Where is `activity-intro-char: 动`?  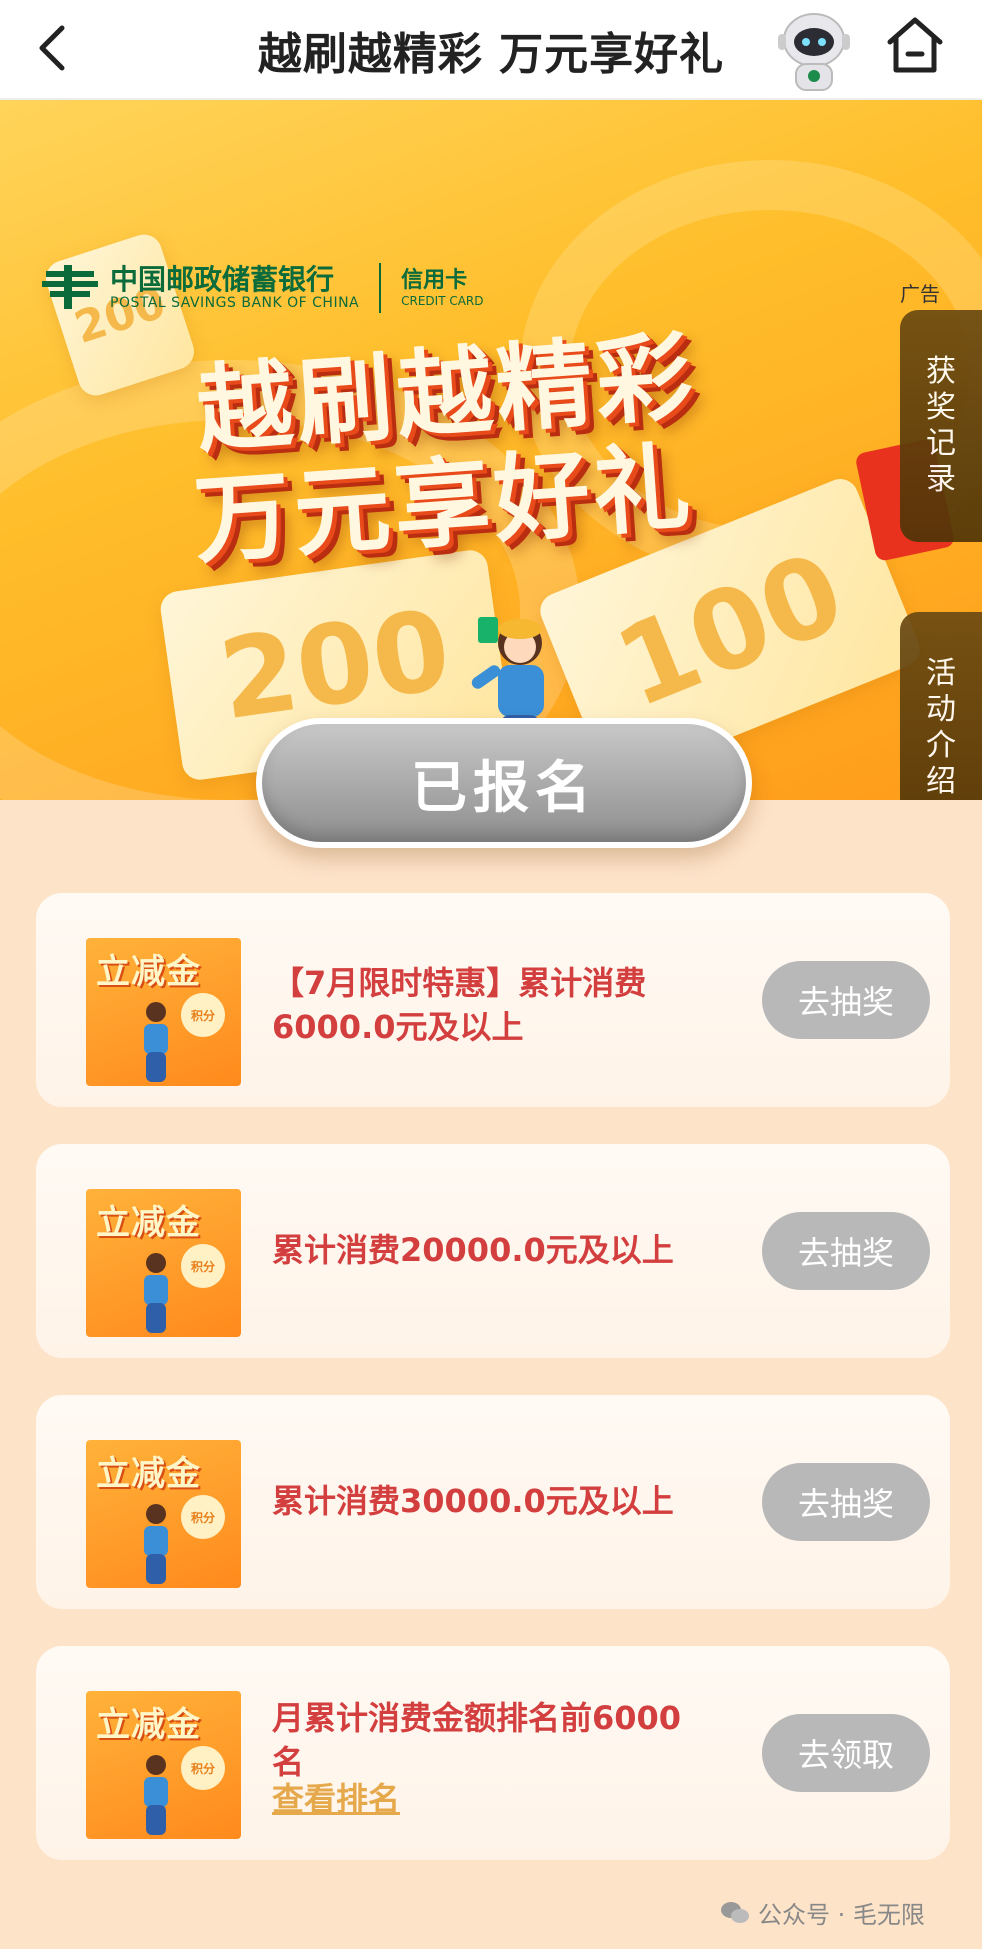
activity-intro-char: 动 is located at coordinates (941, 709).